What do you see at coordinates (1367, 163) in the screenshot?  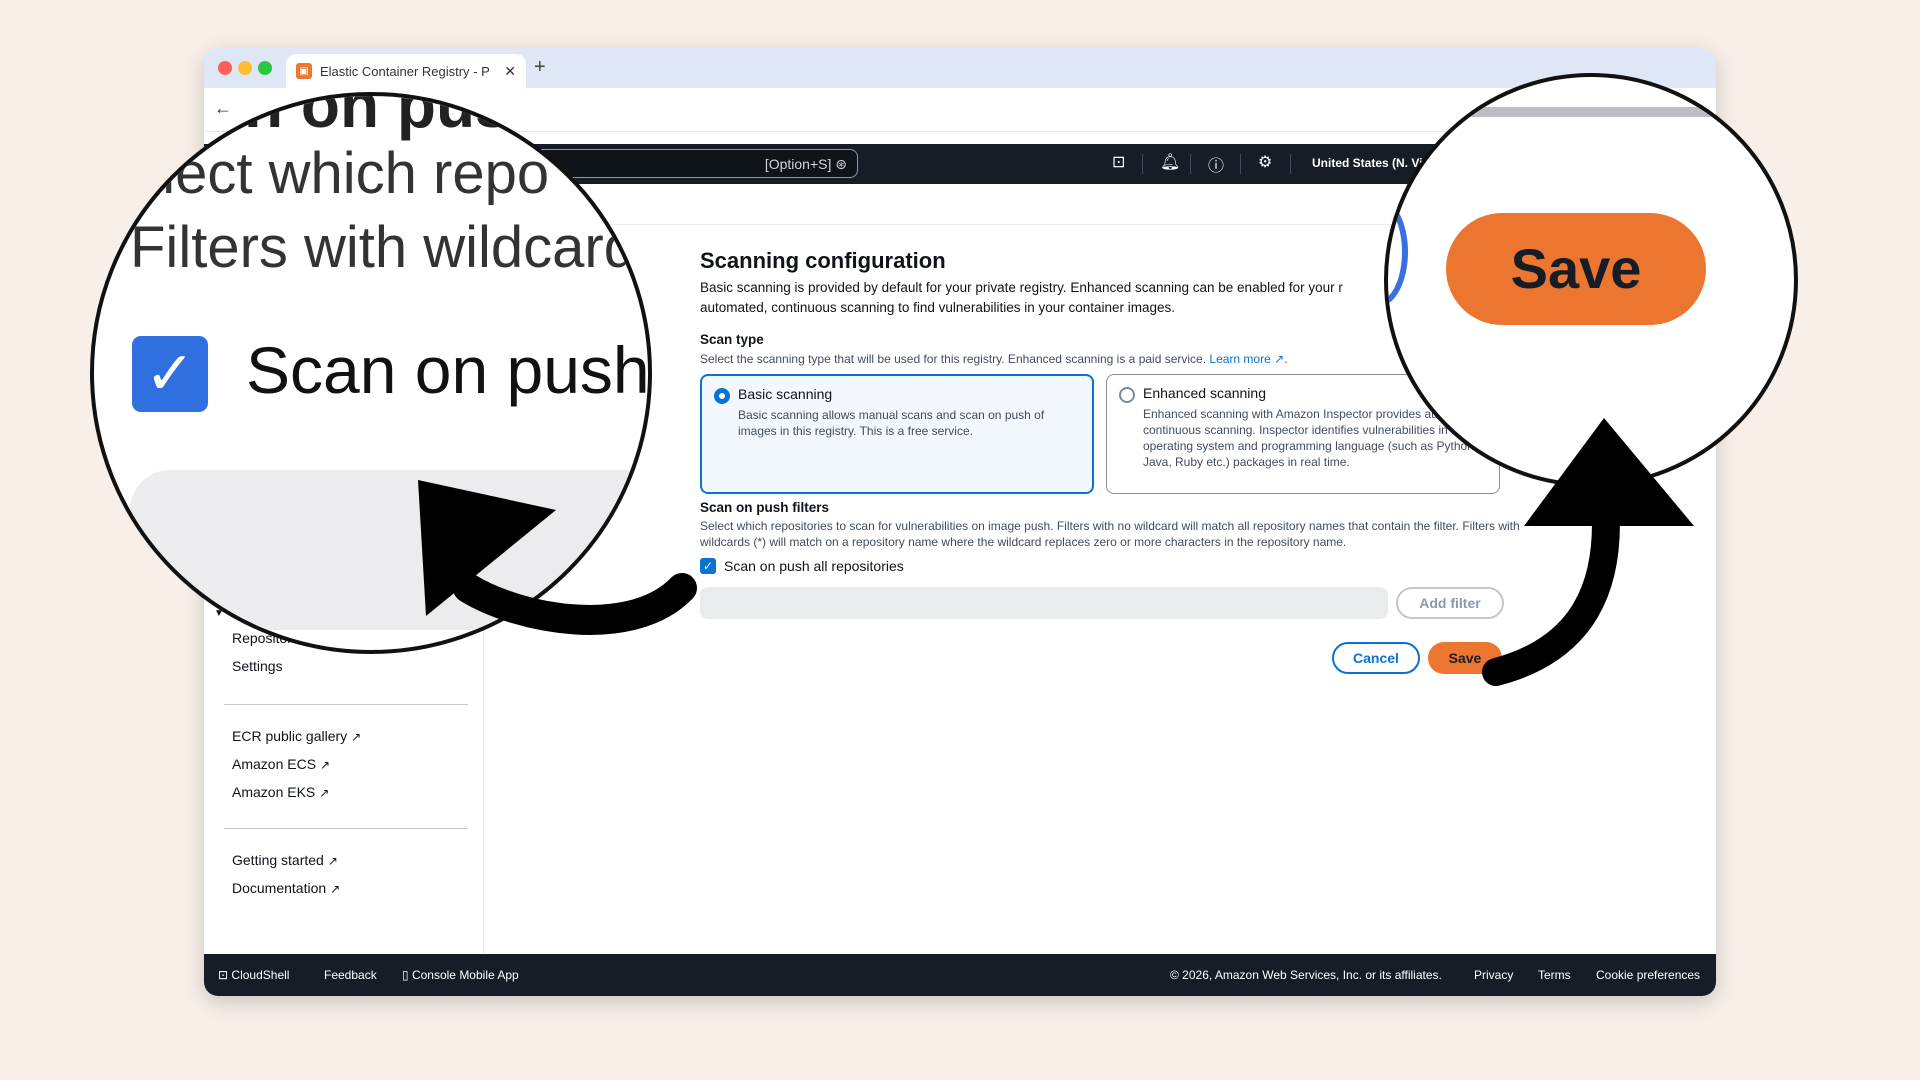 I see `region-selector: United States (N. Vi` at bounding box center [1367, 163].